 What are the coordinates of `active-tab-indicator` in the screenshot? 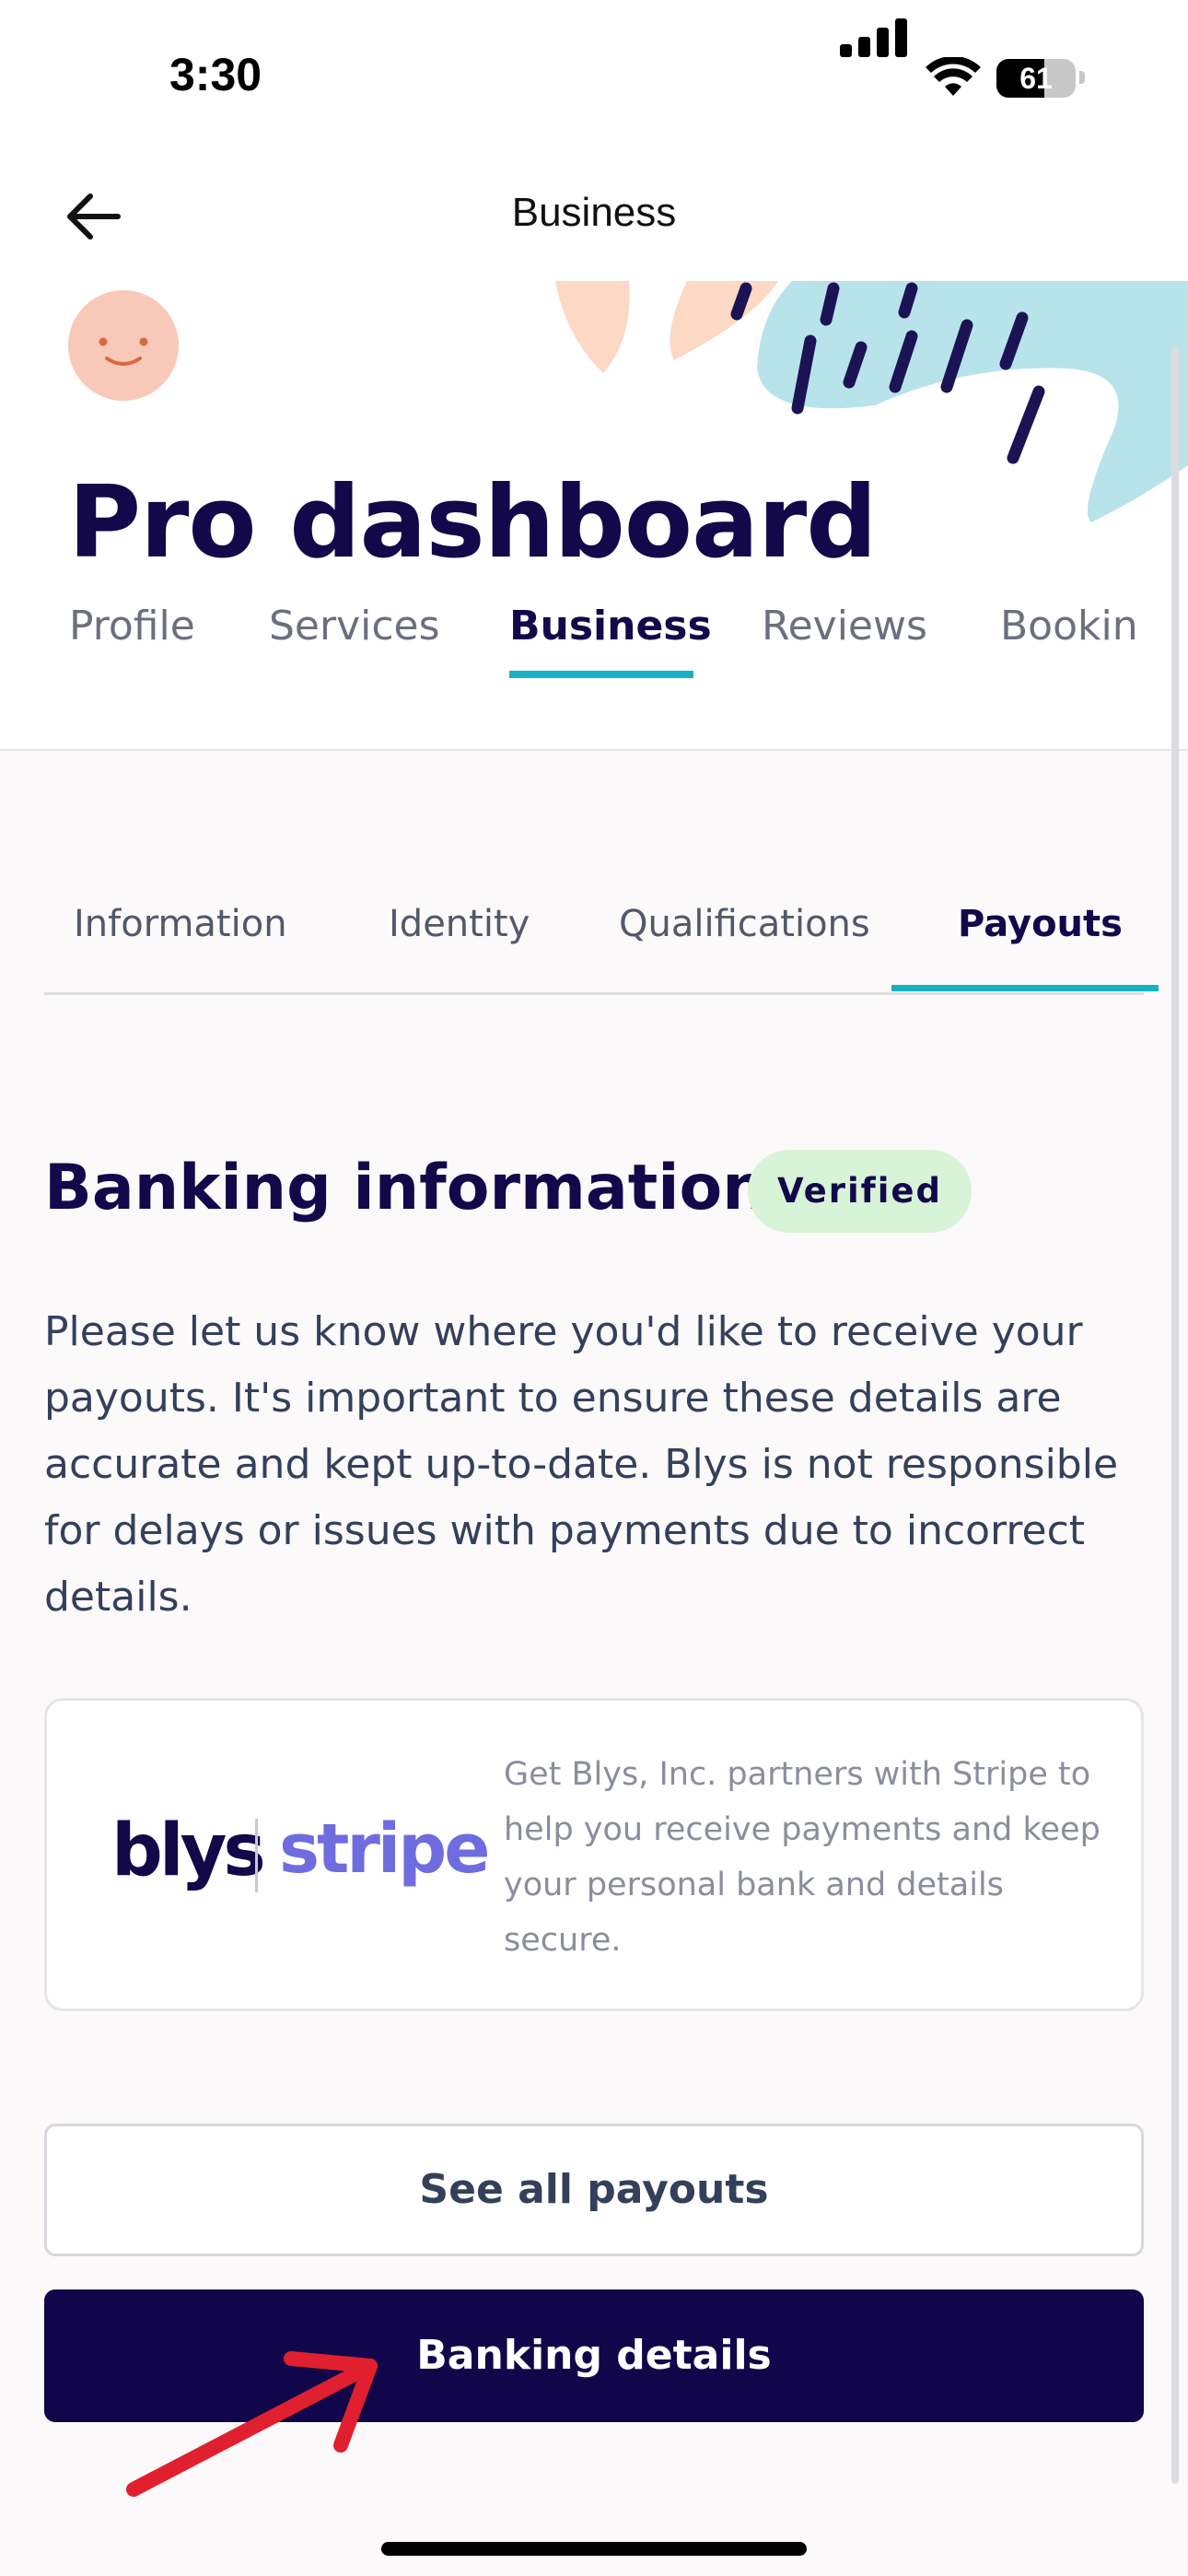 It's located at (601, 674).